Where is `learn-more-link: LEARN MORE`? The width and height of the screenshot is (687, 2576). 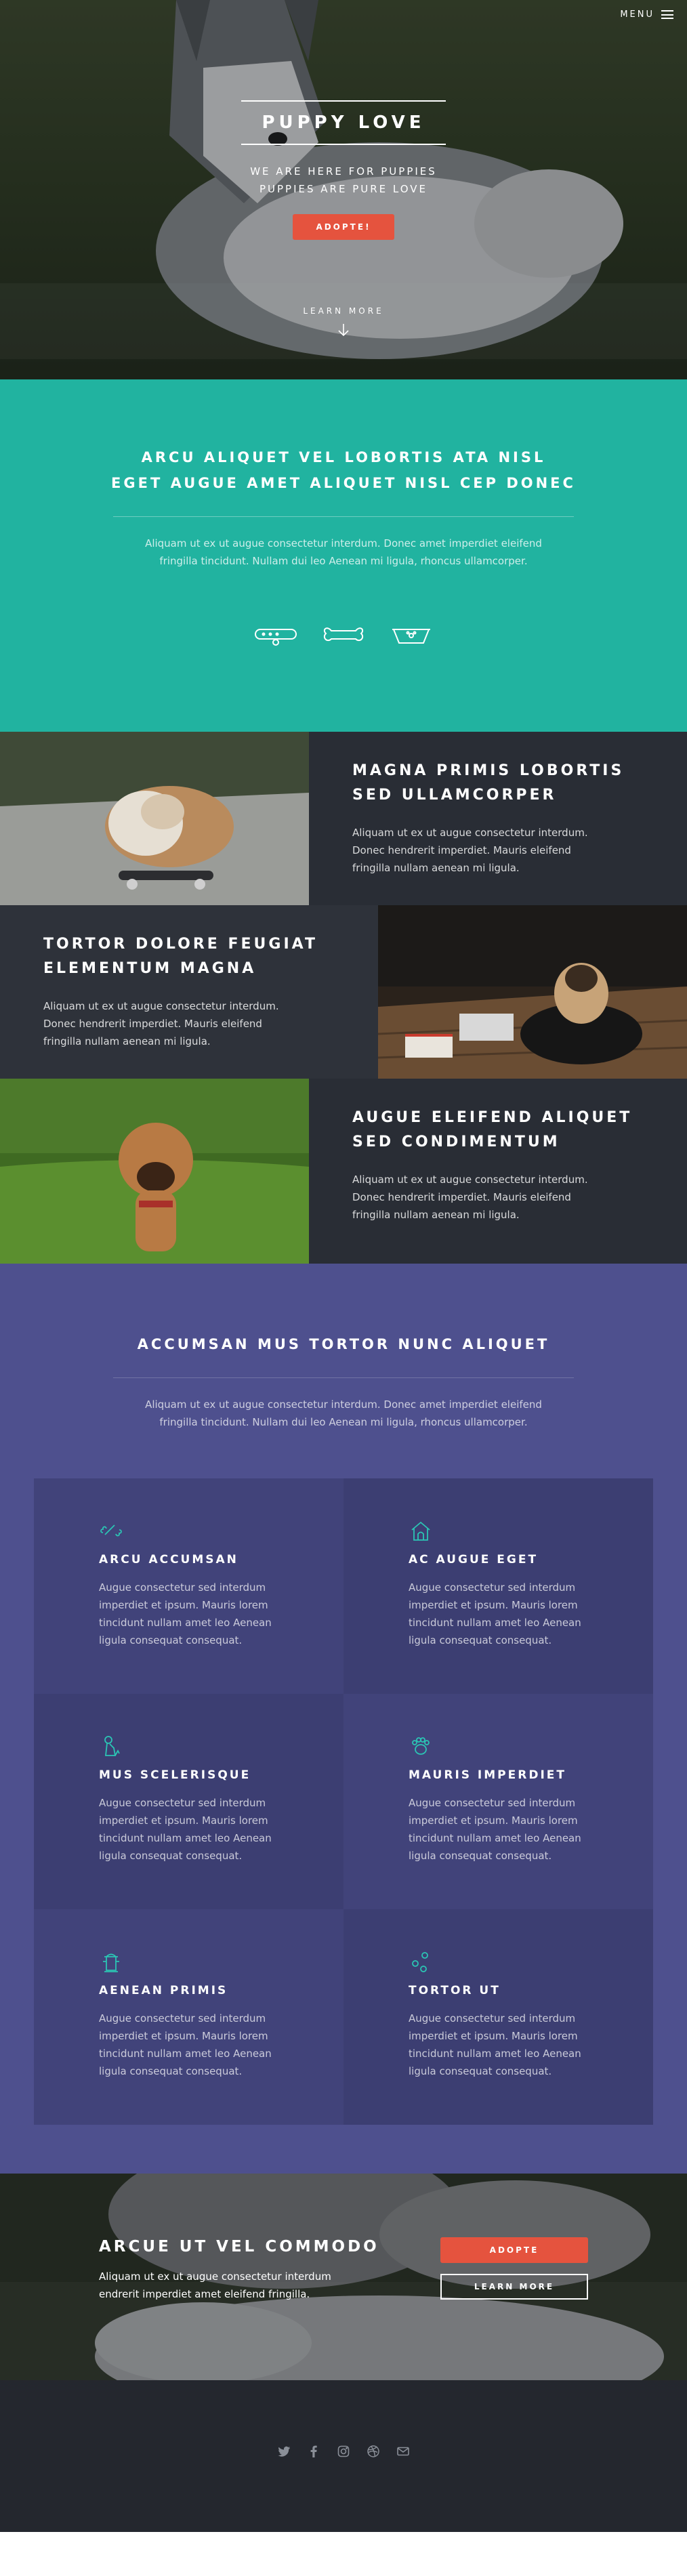 learn-more-link: LEARN MORE is located at coordinates (344, 321).